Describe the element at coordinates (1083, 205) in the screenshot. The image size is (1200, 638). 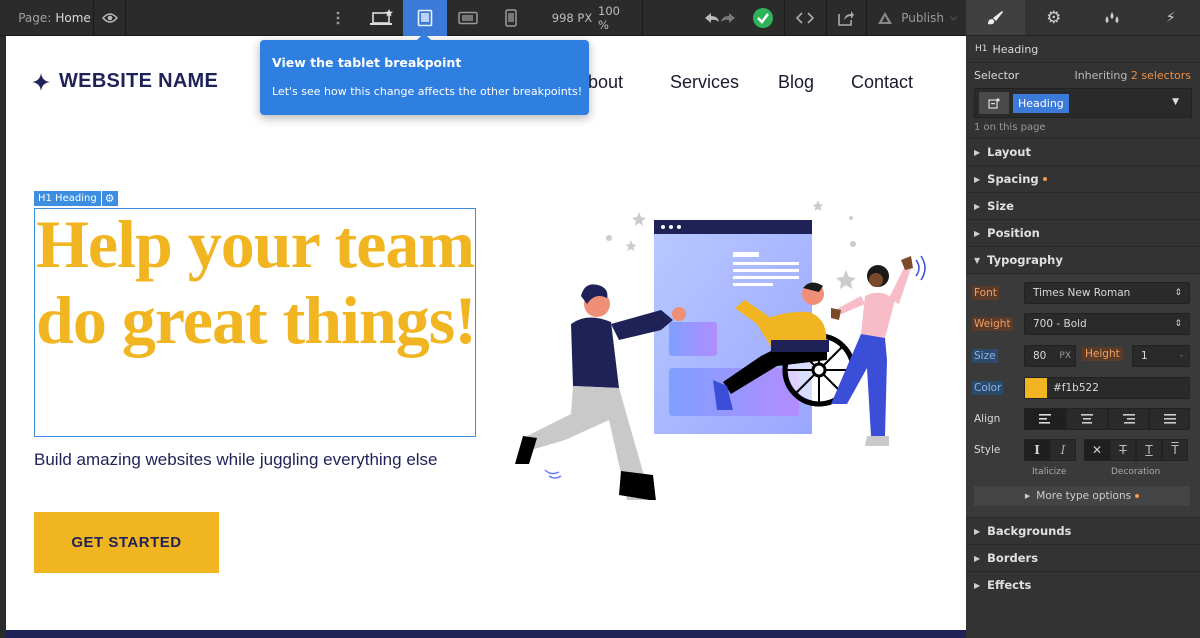
I see `section-size: ▶ Size` at that location.